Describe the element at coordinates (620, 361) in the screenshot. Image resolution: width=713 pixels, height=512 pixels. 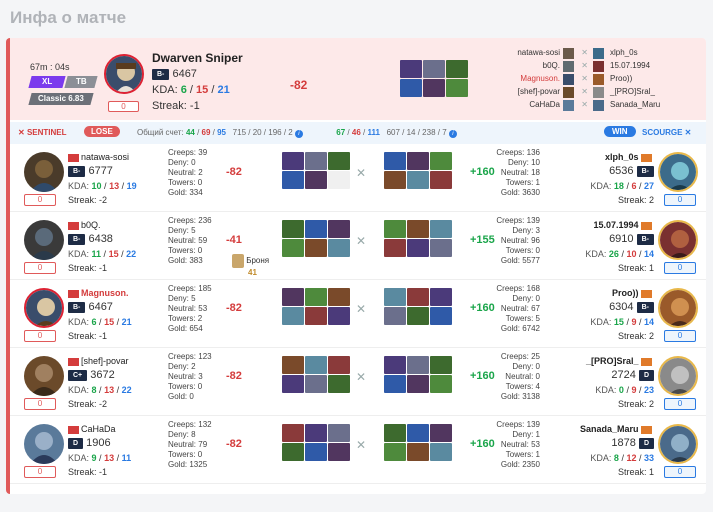
I see `player-name: _[PRO]Sral_` at that location.